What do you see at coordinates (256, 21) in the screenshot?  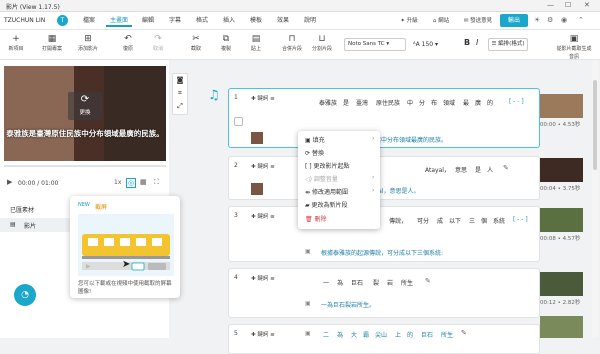 I see `tab-template: 模板` at bounding box center [256, 21].